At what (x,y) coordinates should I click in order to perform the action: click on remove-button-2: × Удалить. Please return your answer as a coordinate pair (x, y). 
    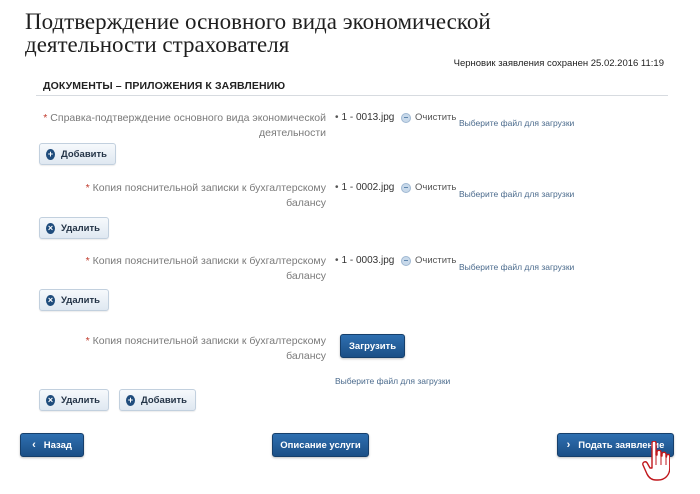
    Looking at the image, I should click on (74, 228).